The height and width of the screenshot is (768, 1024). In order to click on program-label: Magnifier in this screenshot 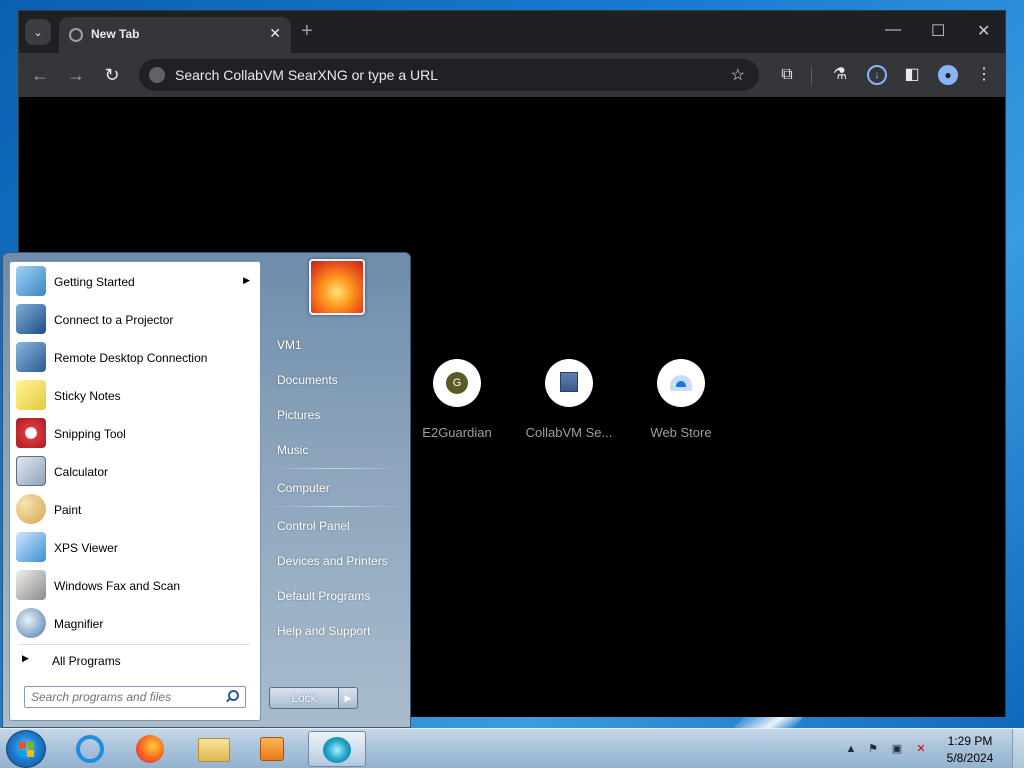, I will do `click(79, 624)`.